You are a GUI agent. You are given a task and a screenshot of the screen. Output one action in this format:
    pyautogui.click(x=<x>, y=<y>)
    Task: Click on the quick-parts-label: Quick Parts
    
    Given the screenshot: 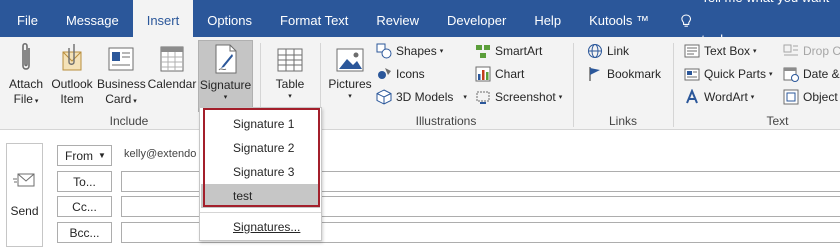 What is the action you would take?
    pyautogui.click(x=735, y=74)
    